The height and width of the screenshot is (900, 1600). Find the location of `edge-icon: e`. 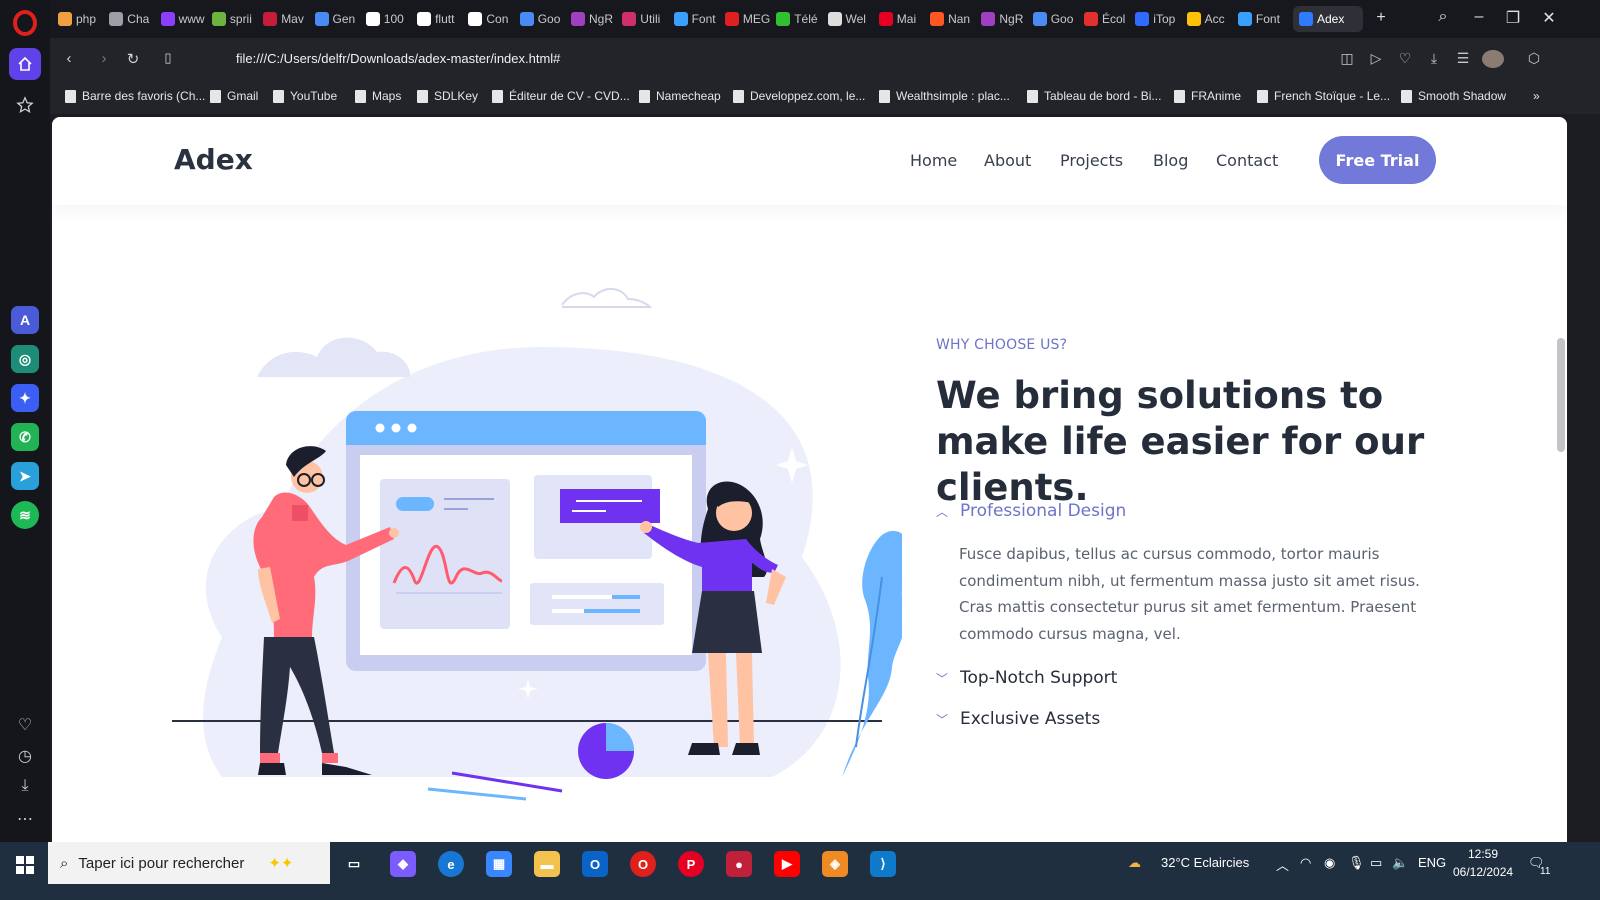

edge-icon: e is located at coordinates (451, 864).